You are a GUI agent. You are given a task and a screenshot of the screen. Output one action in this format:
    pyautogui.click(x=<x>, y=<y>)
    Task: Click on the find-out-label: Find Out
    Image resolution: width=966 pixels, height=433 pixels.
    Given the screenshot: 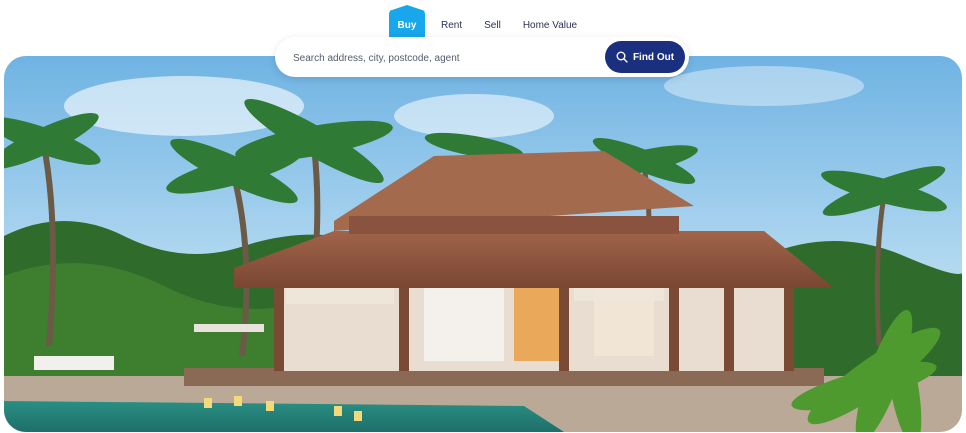 What is the action you would take?
    pyautogui.click(x=653, y=57)
    